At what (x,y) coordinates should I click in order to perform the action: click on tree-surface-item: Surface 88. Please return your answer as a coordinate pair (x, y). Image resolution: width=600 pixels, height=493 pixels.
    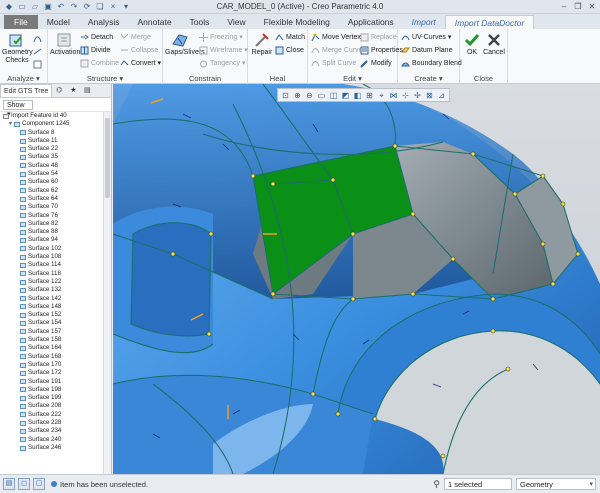
    Looking at the image, I should click on (52, 232).